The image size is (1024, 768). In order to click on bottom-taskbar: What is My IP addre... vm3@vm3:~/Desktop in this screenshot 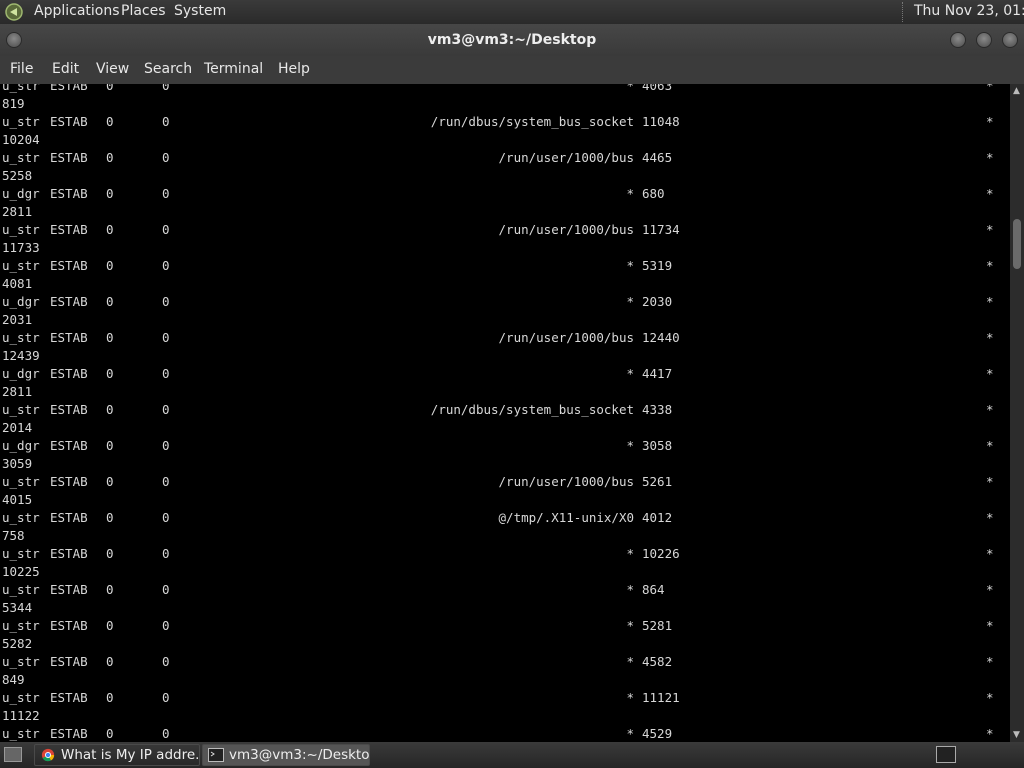, I will do `click(512, 755)`.